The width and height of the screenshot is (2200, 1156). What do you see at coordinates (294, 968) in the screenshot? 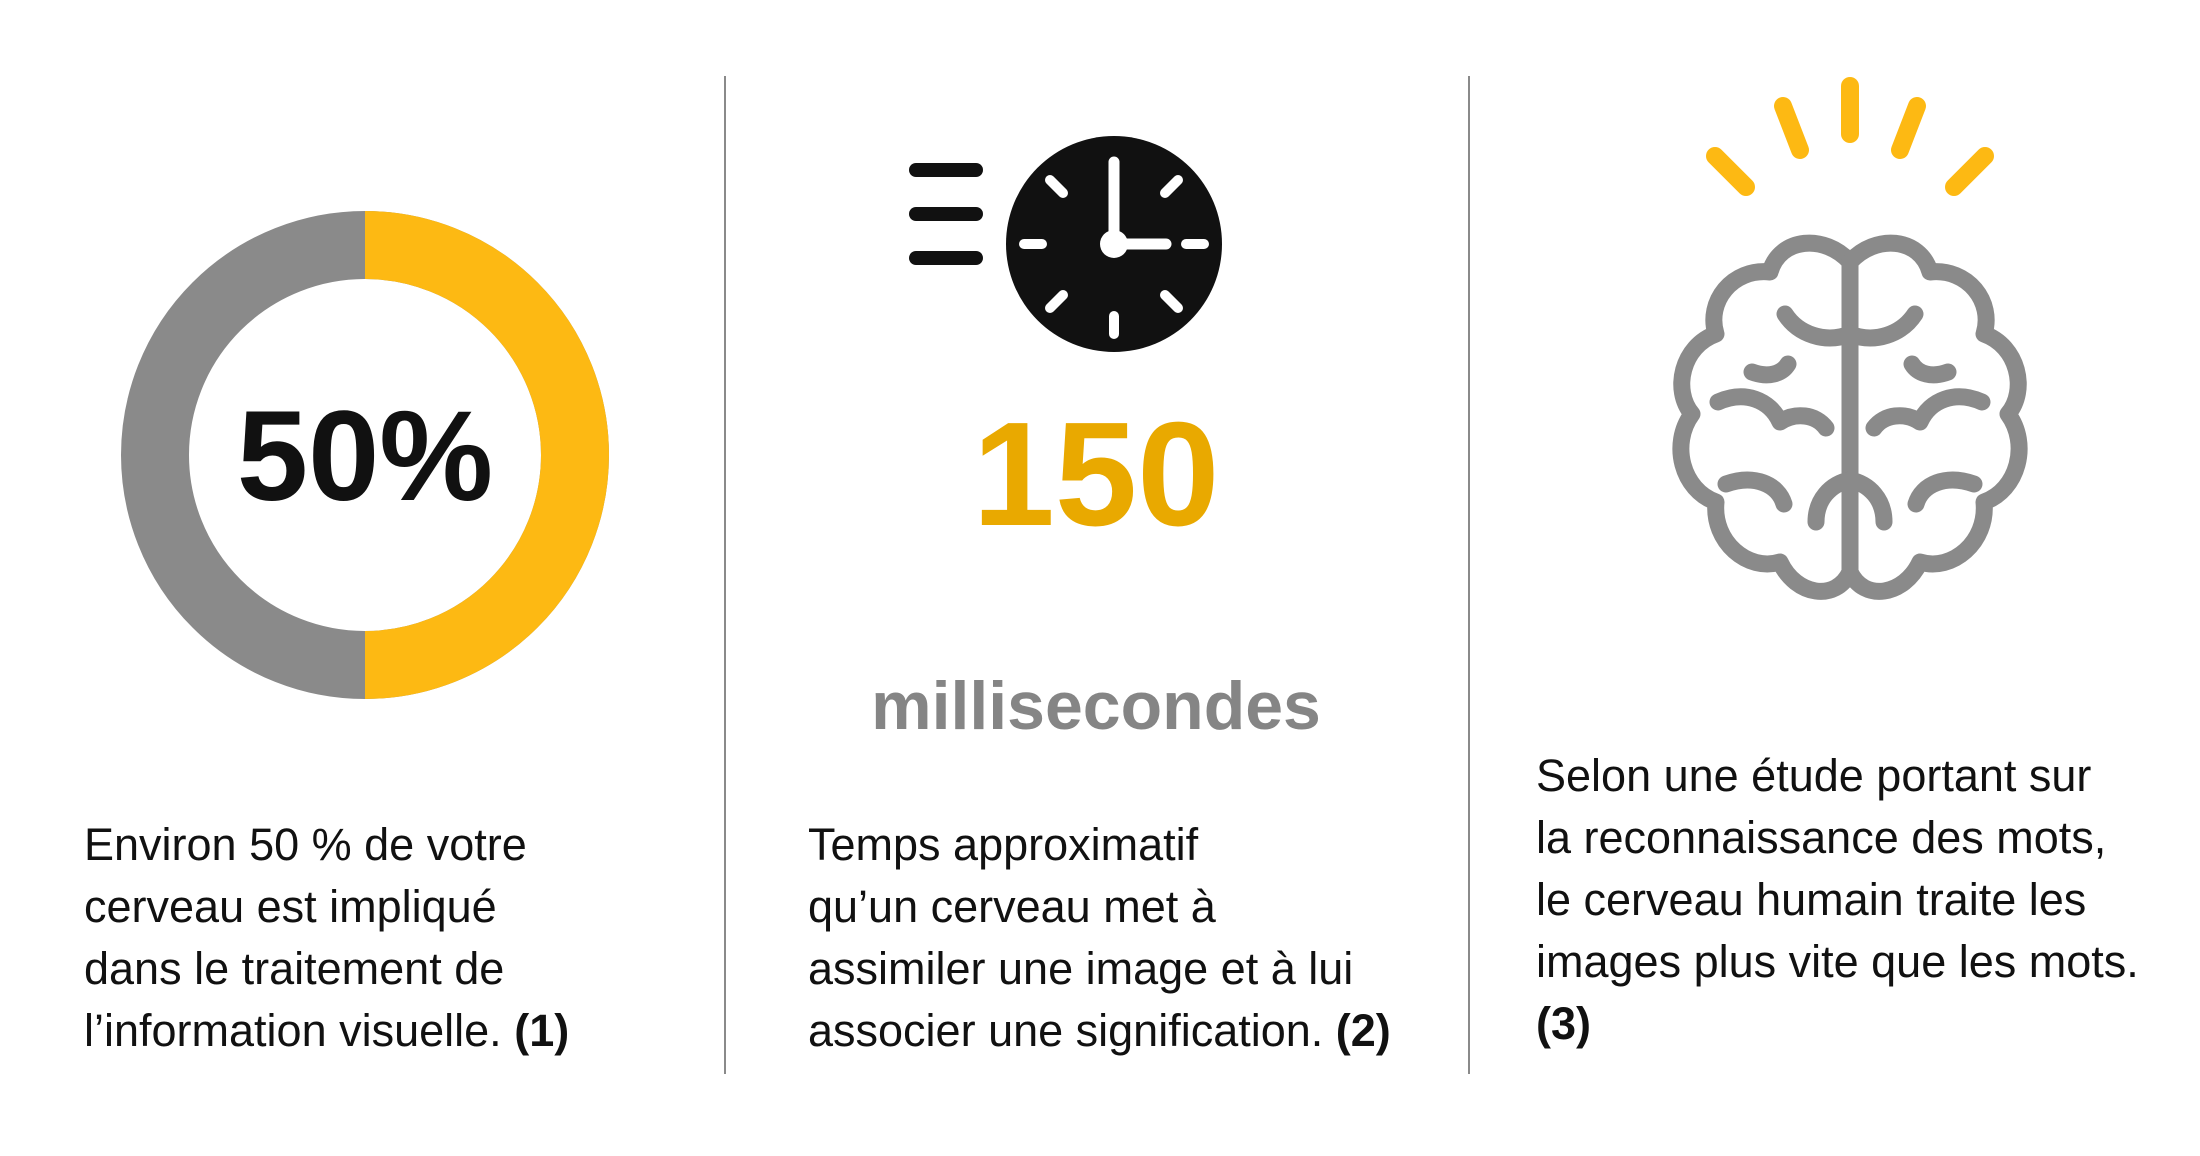
I see `desc-line: dans le traitement de` at bounding box center [294, 968].